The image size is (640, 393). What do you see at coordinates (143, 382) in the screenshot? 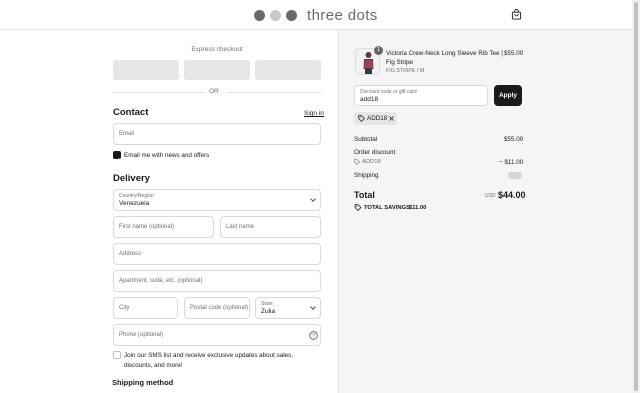
I see `shipping-method-heading: Shipping method` at bounding box center [143, 382].